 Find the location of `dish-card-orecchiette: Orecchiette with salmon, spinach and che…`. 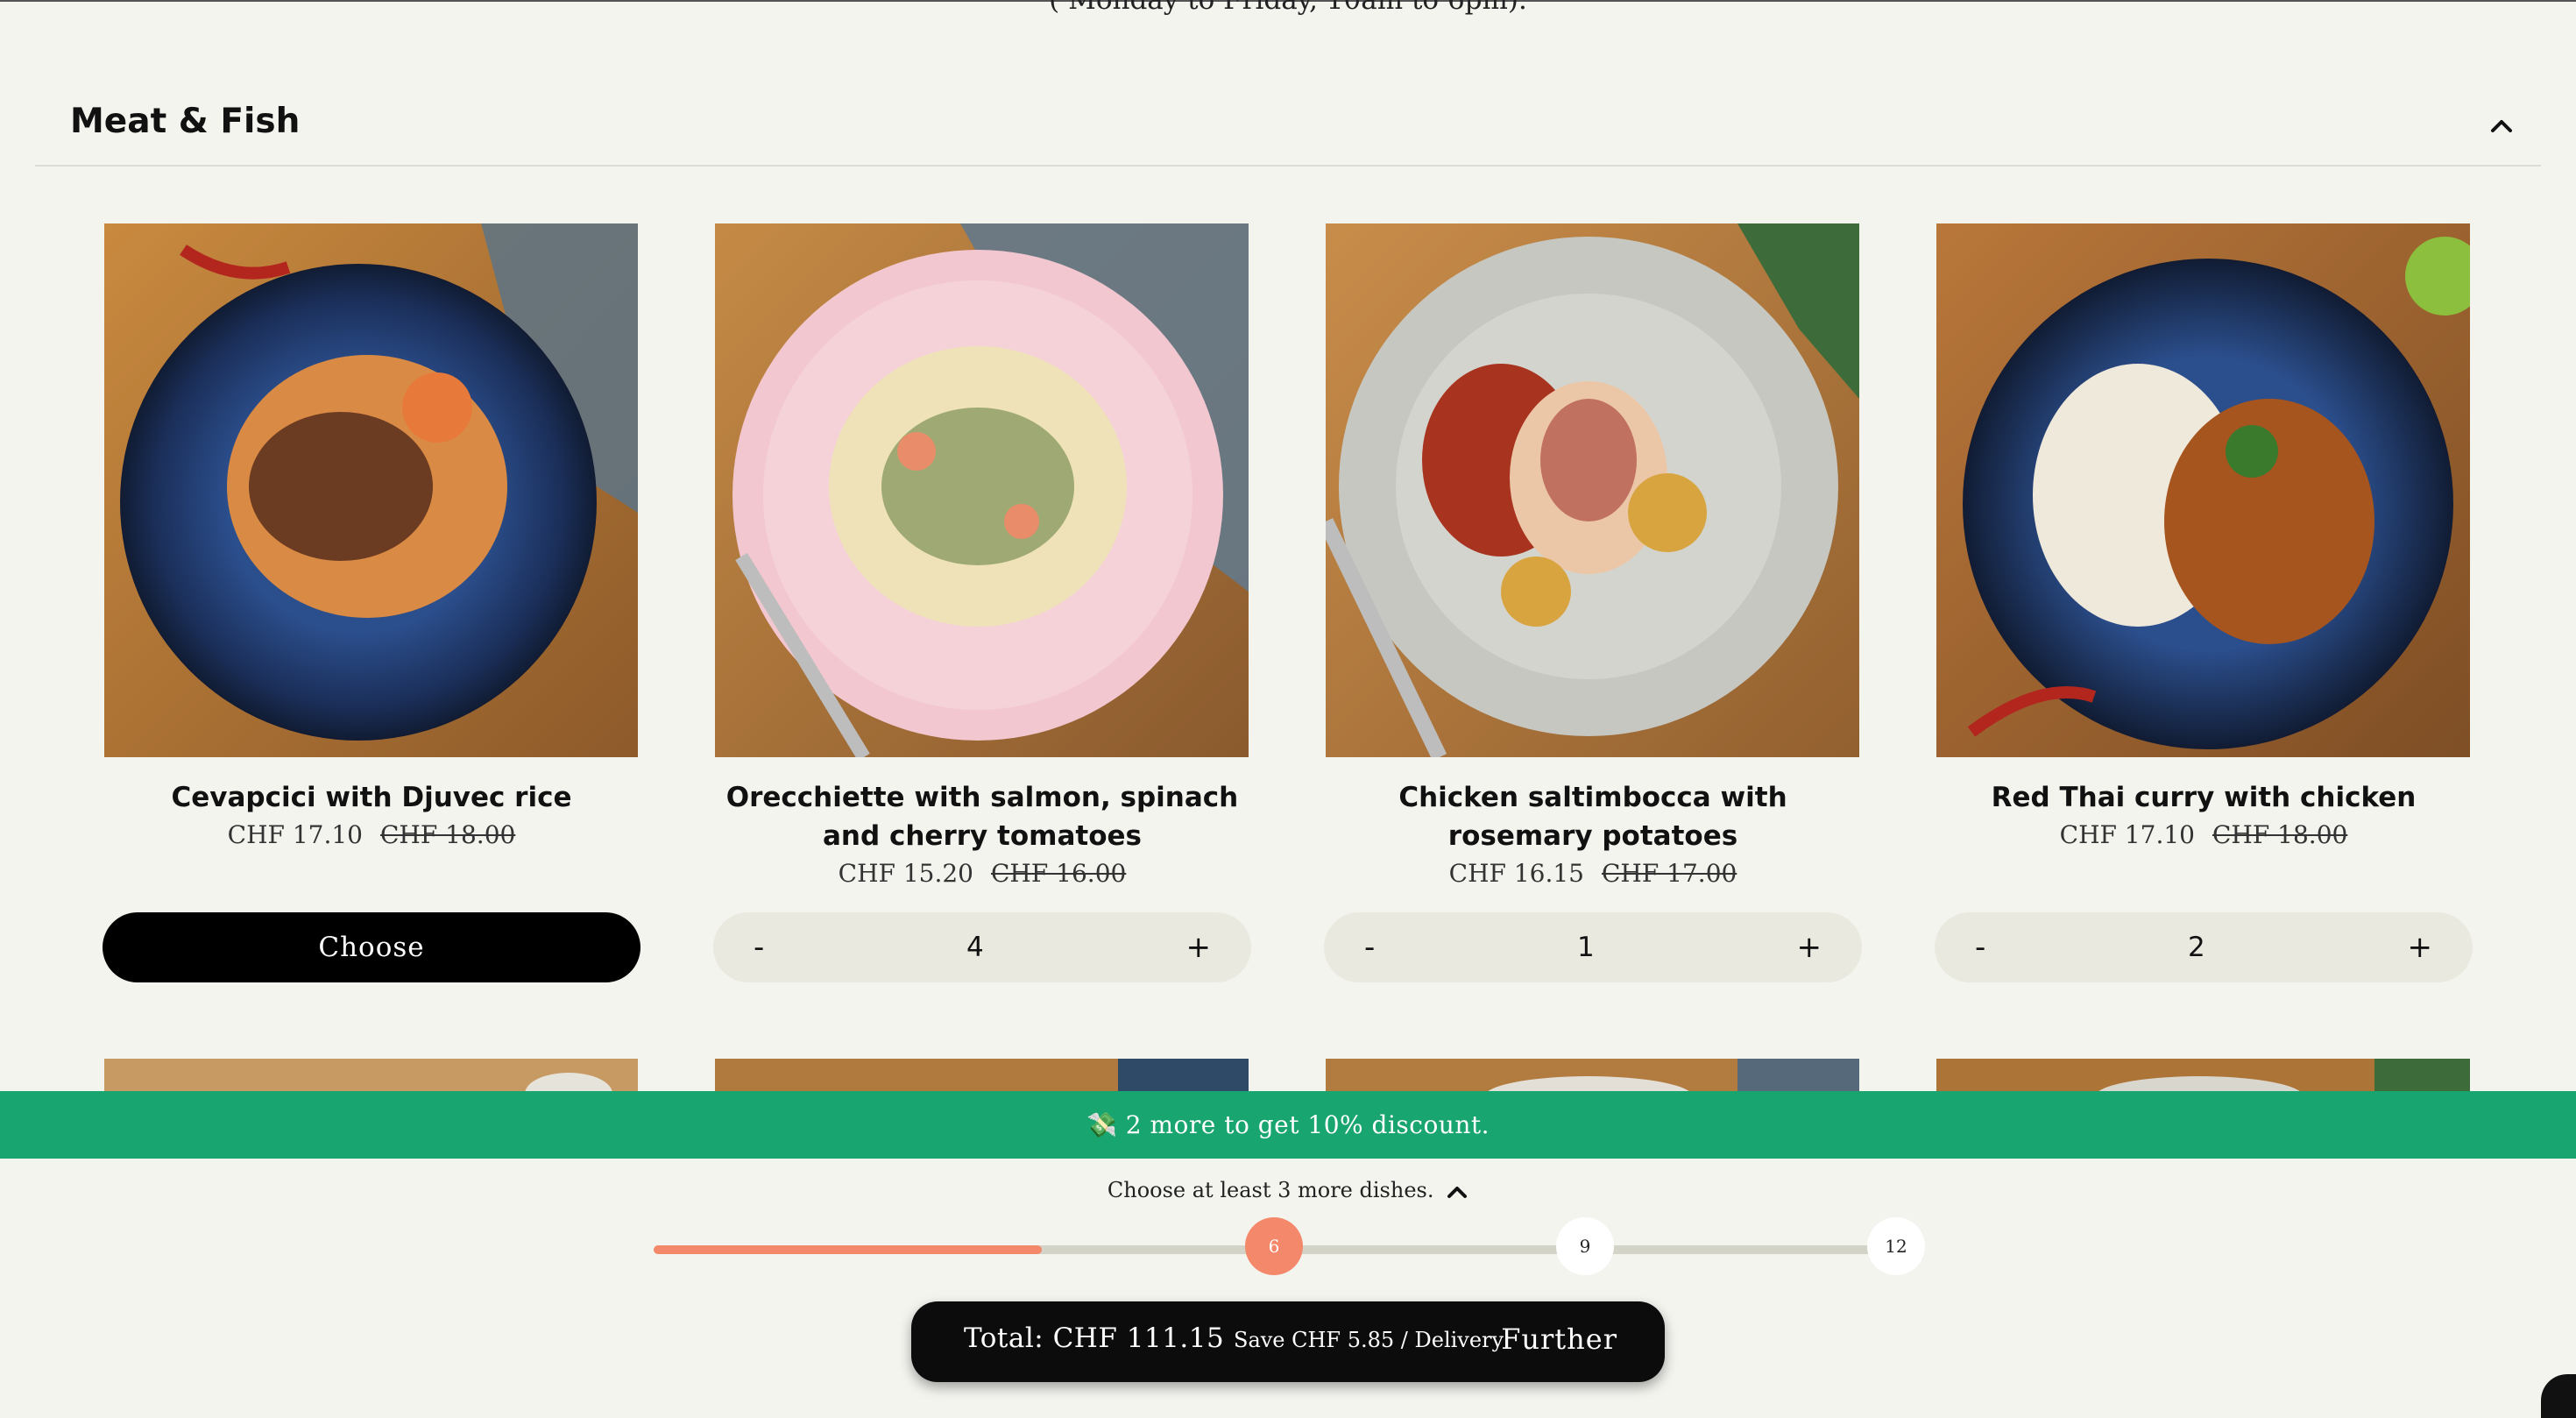

dish-card-orecchiette: Orecchiette with salmon, spinach and che… is located at coordinates (982, 602).